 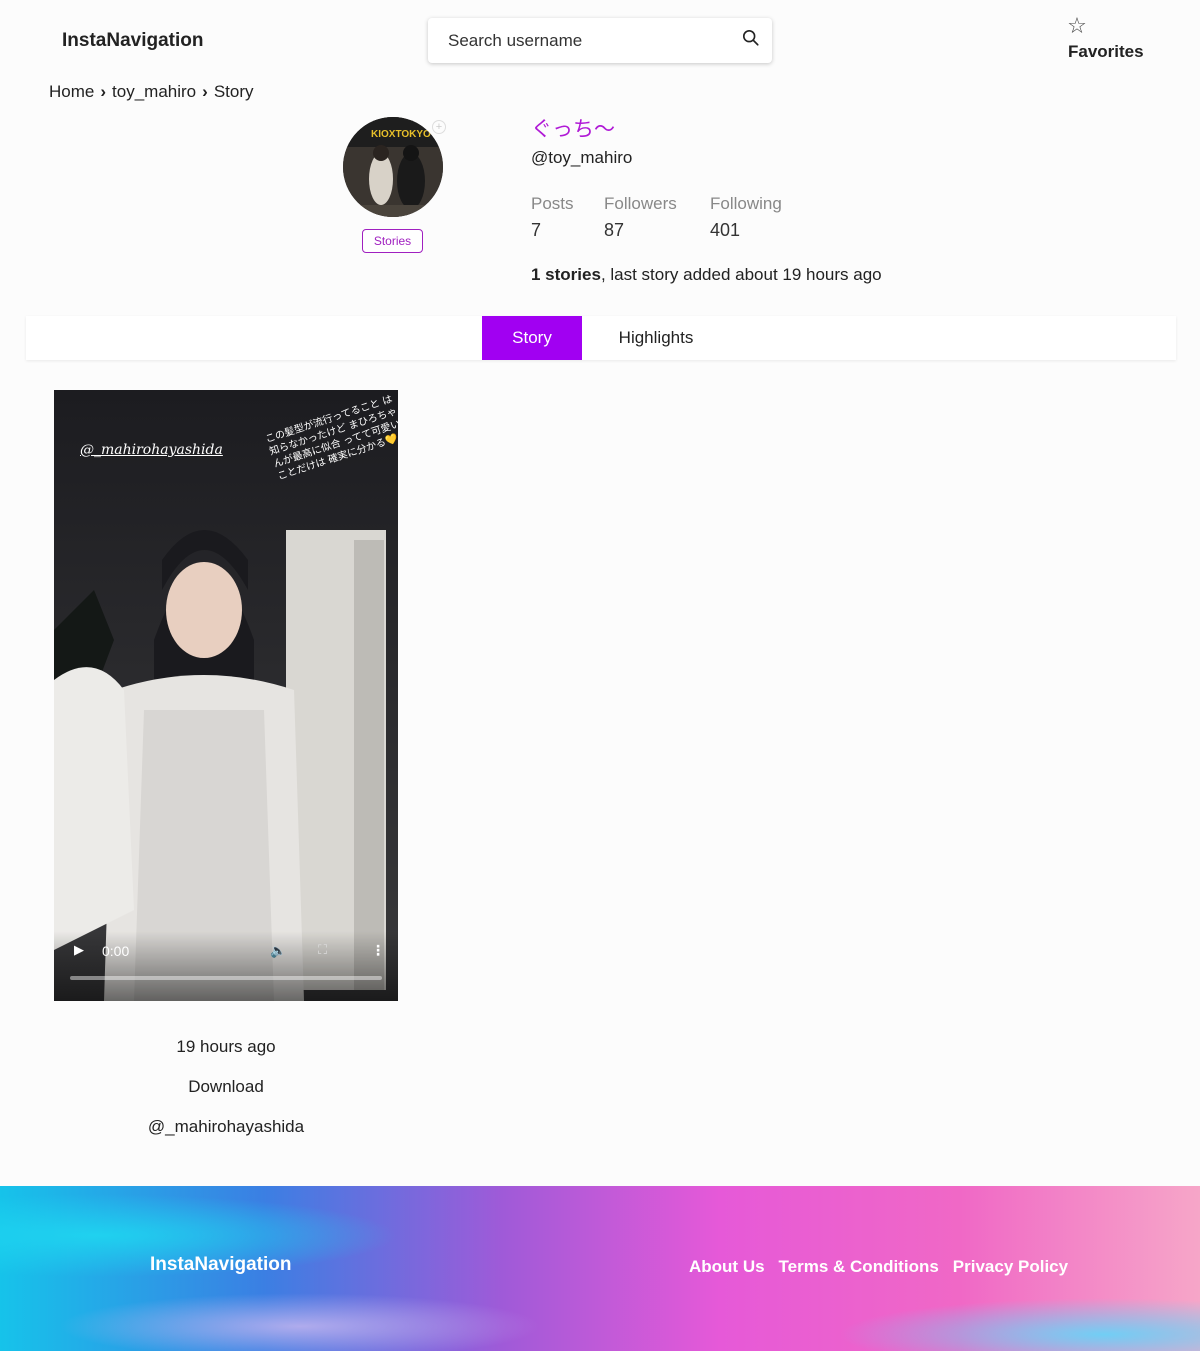 What do you see at coordinates (566, 274) in the screenshot?
I see `story-count: 1 stories` at bounding box center [566, 274].